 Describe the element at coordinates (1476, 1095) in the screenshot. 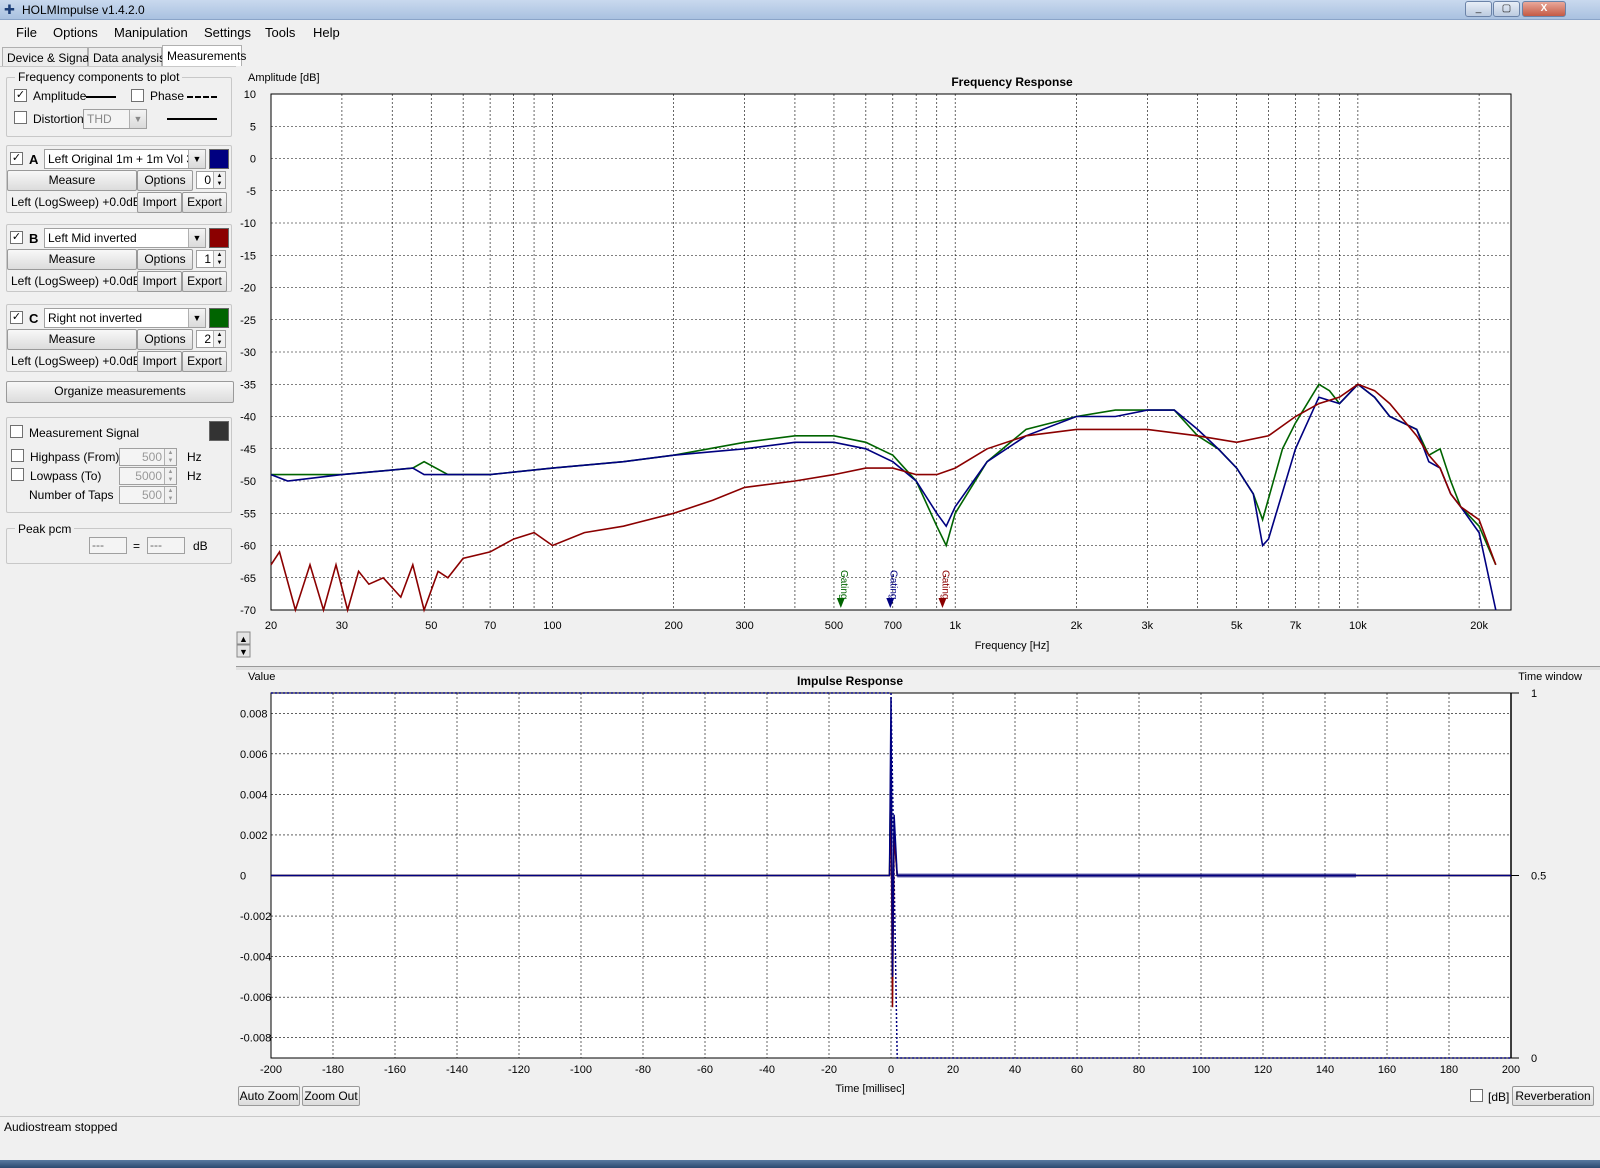

I see `db-checkbox` at that location.